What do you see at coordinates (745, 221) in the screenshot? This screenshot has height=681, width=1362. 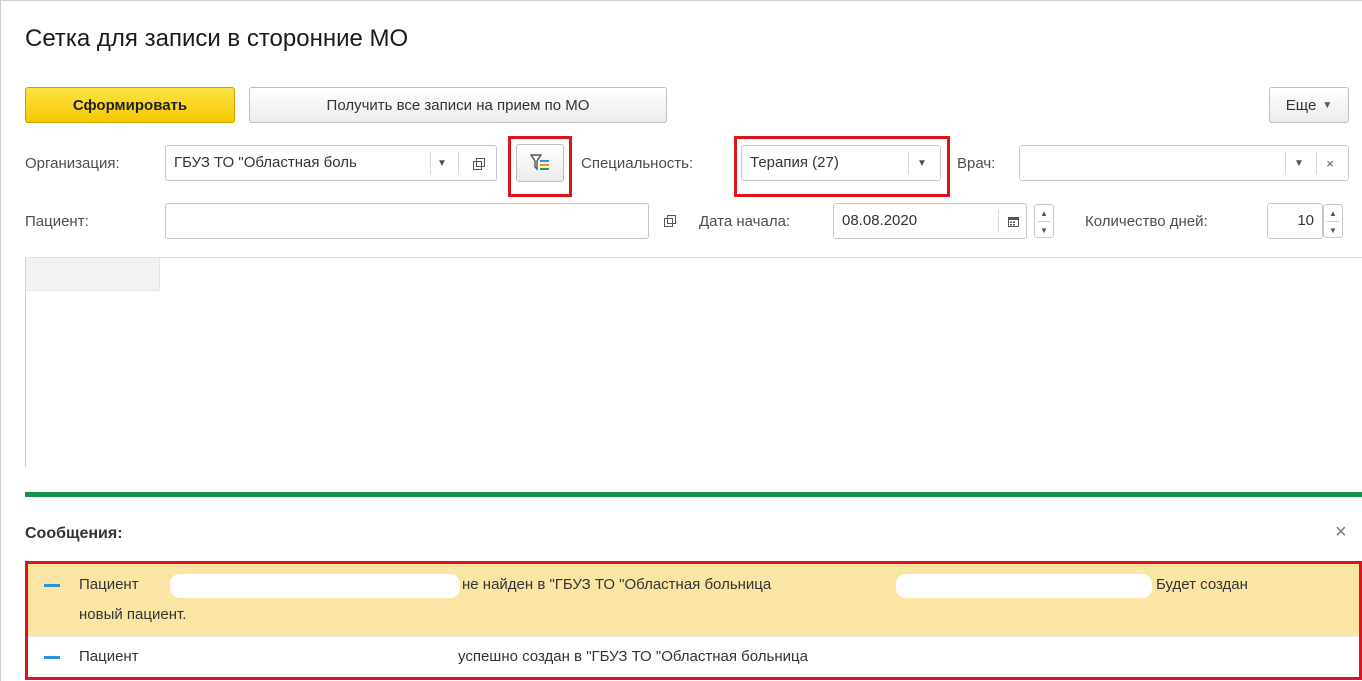 I see `start-date-label: Дата начала:` at bounding box center [745, 221].